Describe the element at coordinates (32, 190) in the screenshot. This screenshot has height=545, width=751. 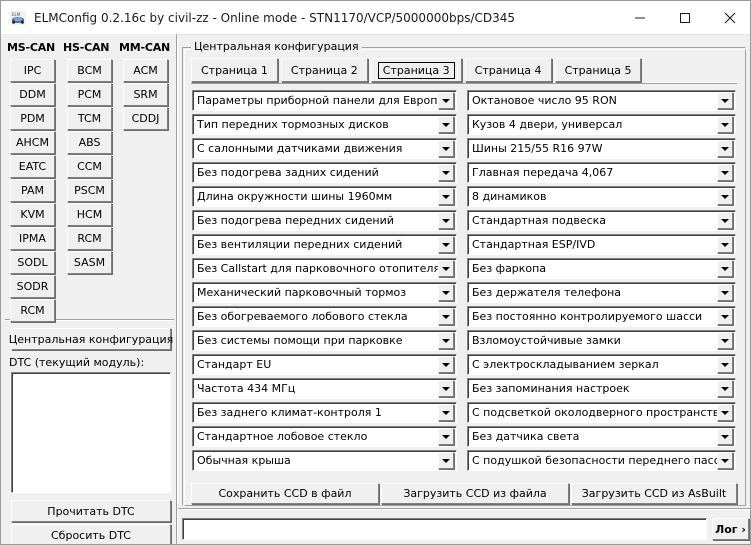
I see `module-button-pam: PAM` at that location.